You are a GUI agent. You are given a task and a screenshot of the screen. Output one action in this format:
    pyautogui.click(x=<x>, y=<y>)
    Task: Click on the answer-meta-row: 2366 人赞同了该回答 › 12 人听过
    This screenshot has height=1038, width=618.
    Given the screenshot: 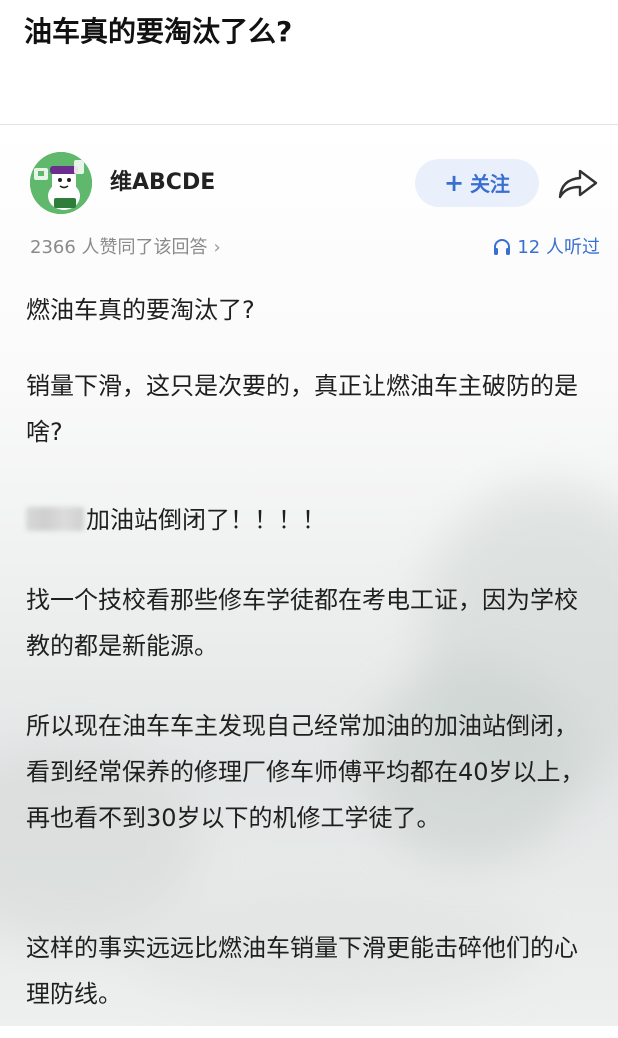 What is the action you would take?
    pyautogui.click(x=315, y=248)
    